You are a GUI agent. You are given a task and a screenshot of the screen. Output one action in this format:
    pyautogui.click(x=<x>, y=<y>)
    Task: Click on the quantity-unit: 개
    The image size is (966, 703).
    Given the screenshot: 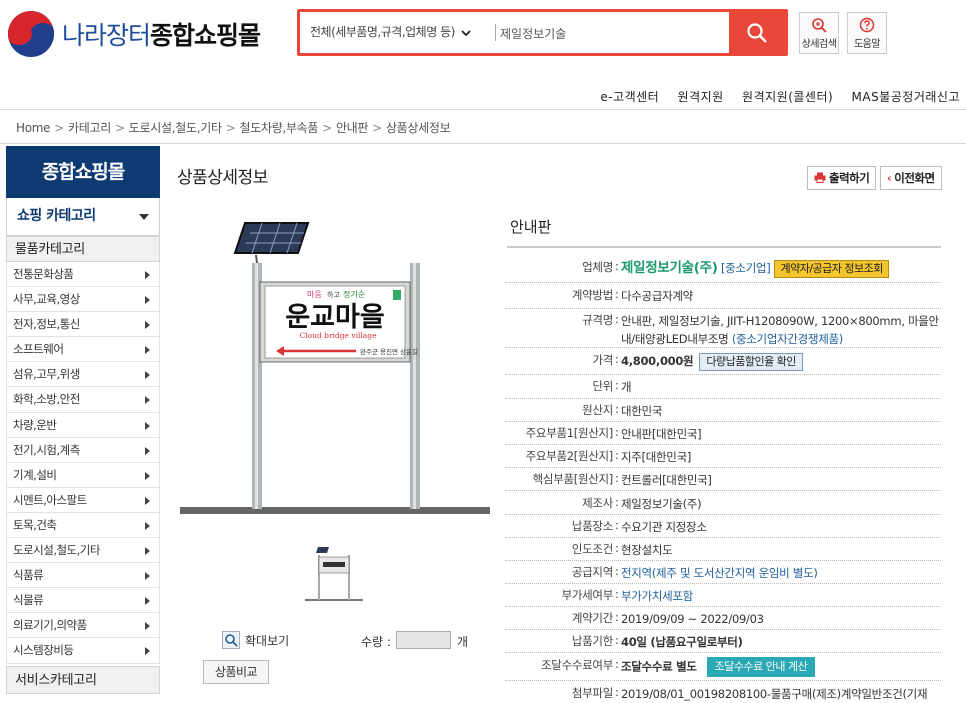 What is the action you would take?
    pyautogui.click(x=463, y=642)
    